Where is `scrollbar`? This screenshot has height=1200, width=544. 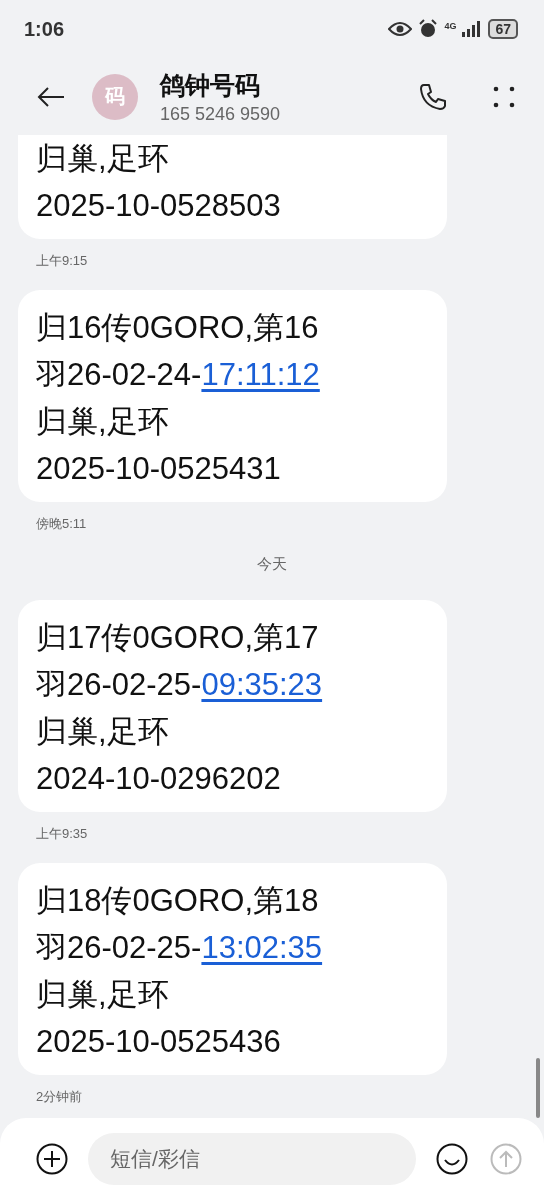
scrollbar is located at coordinates (538, 1088).